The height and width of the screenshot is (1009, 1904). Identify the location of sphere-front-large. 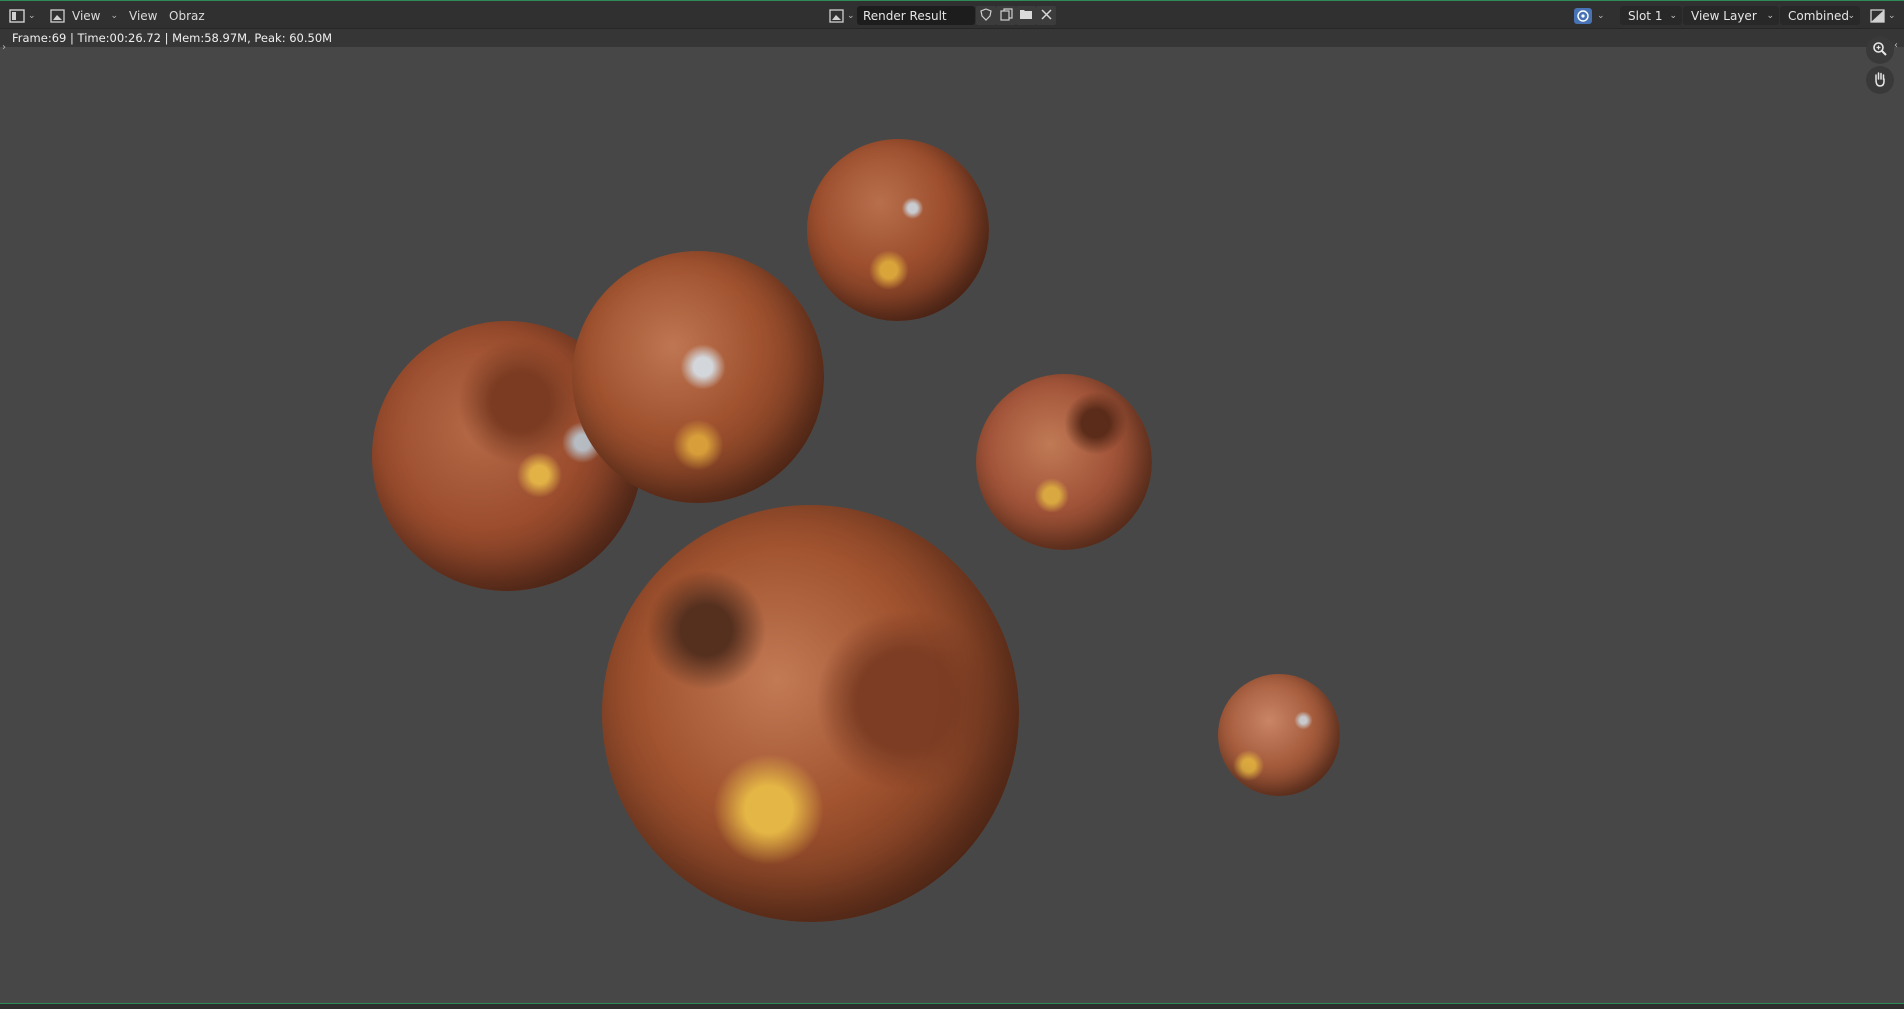
(810, 713).